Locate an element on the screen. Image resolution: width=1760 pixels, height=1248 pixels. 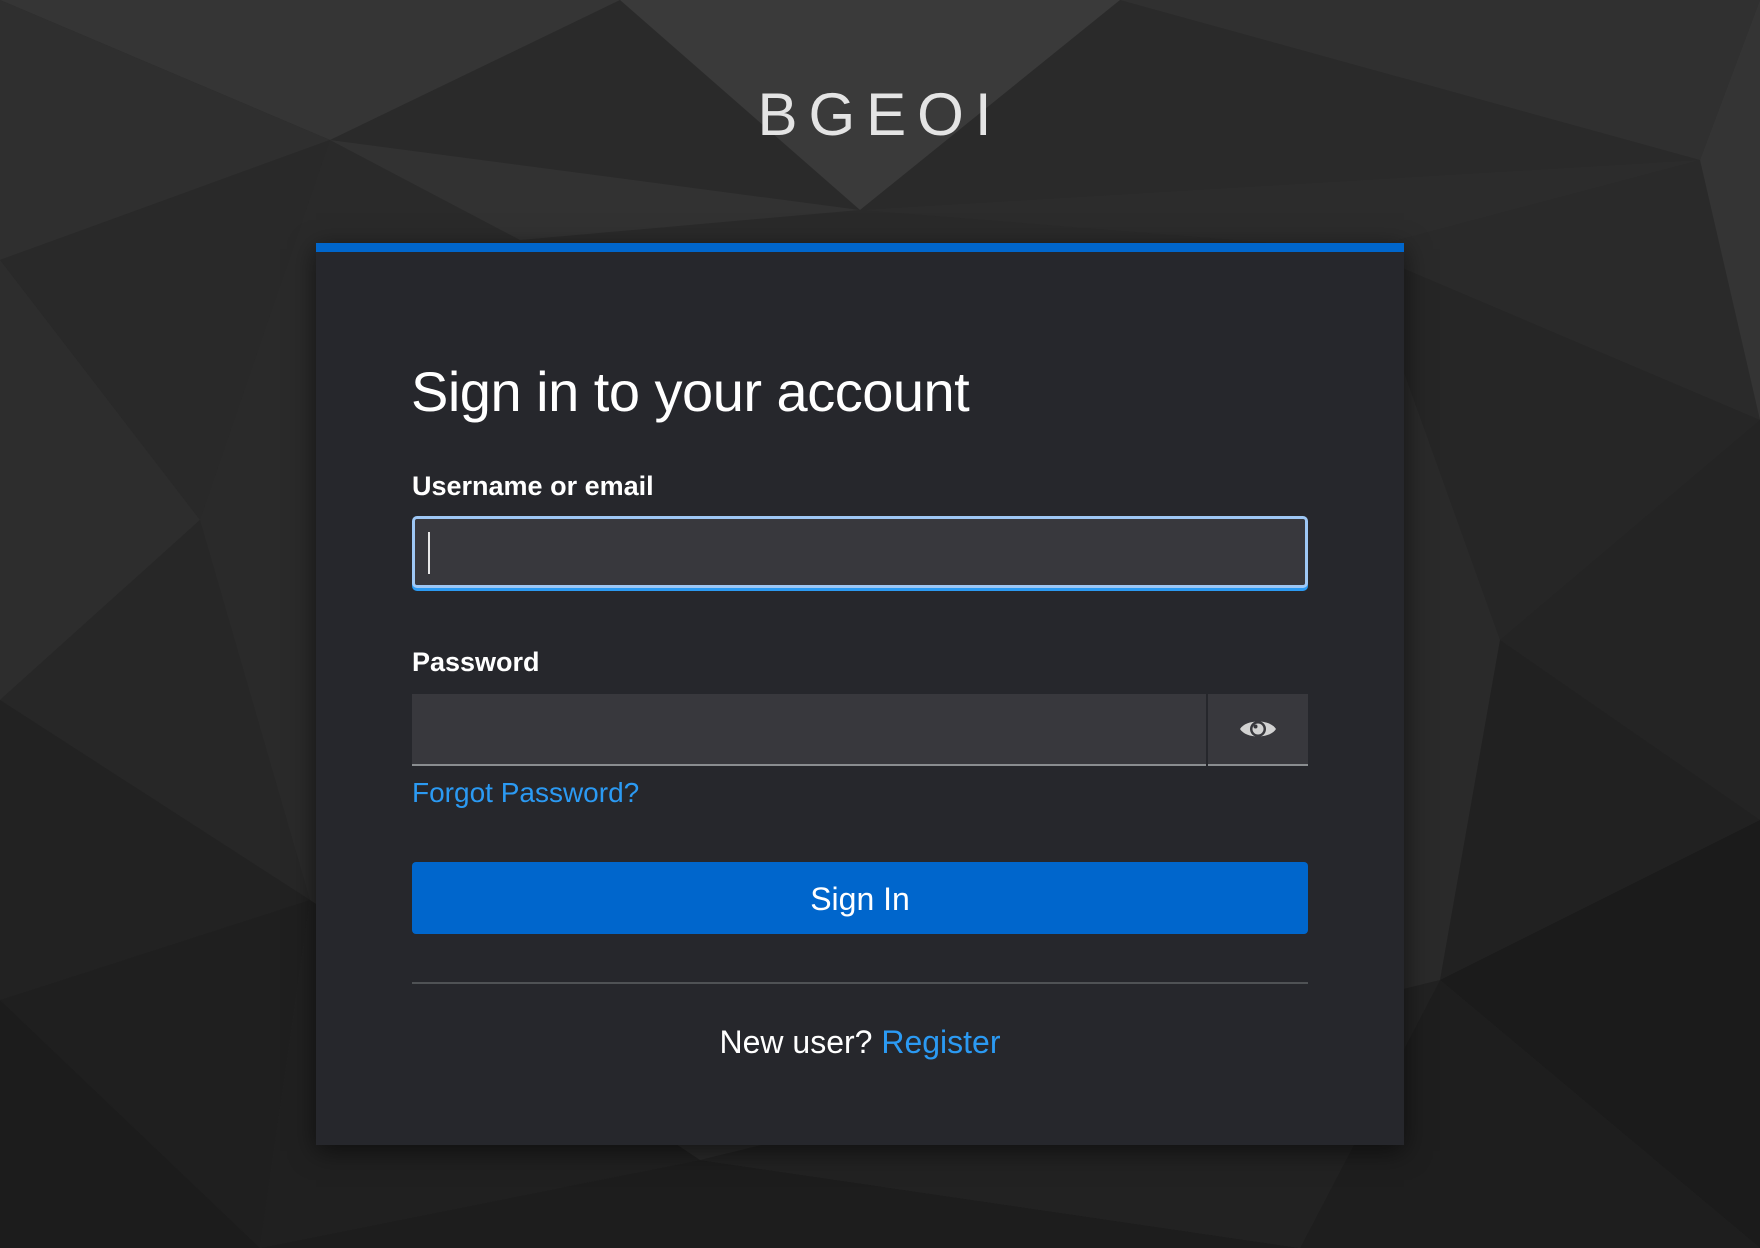
password-input is located at coordinates (809, 730).